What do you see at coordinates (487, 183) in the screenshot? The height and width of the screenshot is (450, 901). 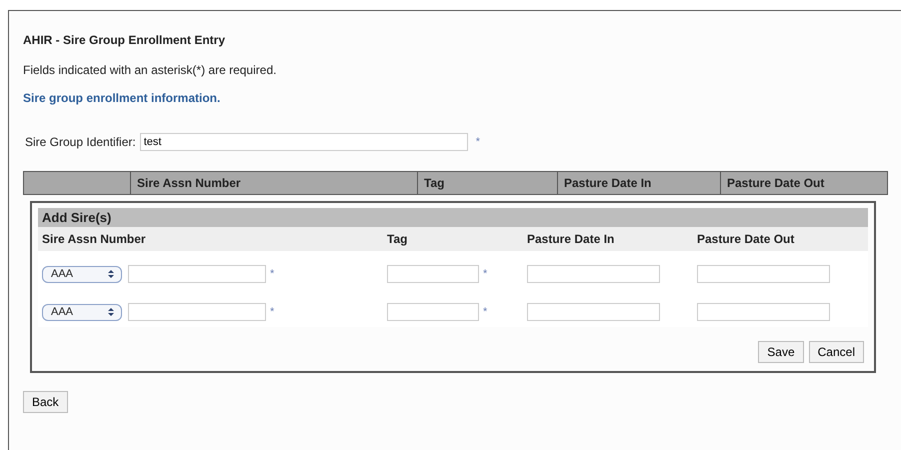 I see `table-header-cell: Tag` at bounding box center [487, 183].